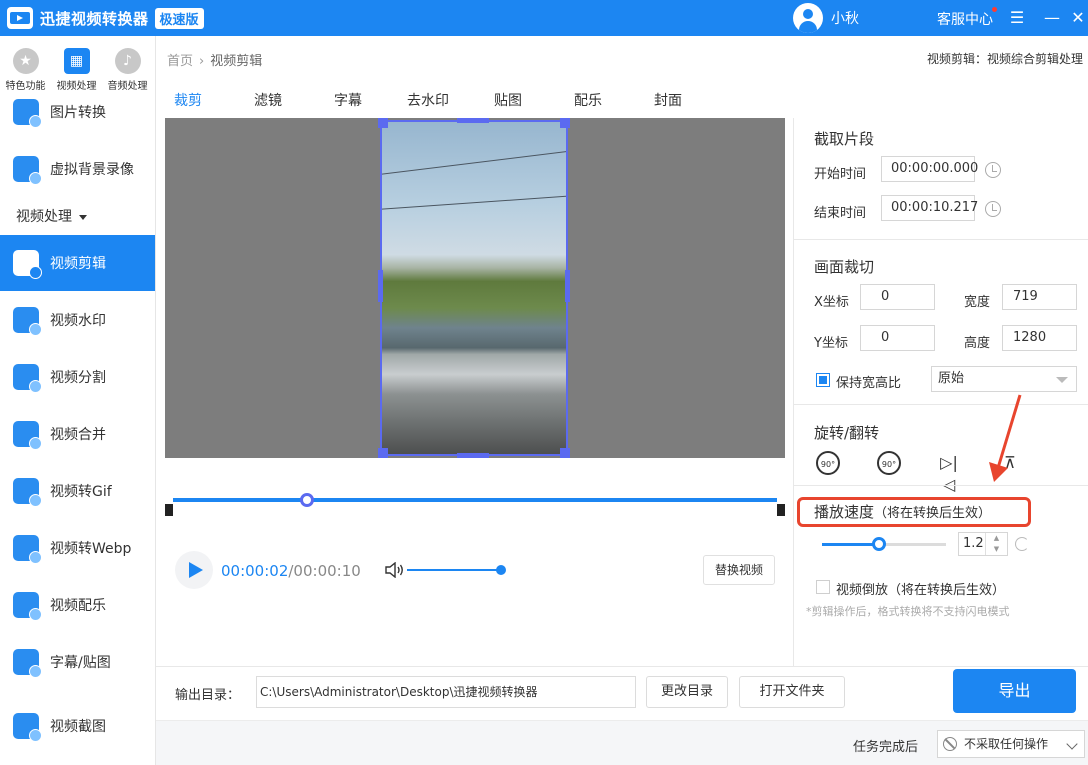  I want to click on timeline-track, so click(475, 500).